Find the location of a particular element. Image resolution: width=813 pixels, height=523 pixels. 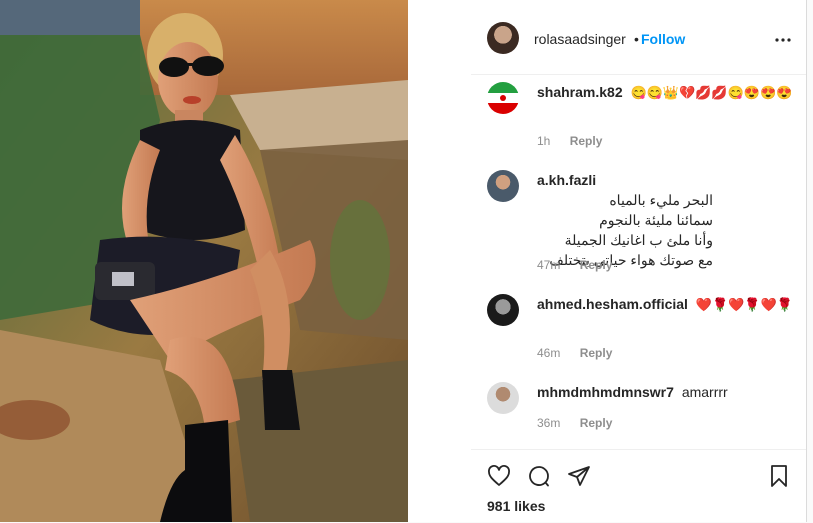

comment-text-line: سمائنا مليئة بالنجوم is located at coordinates (656, 220).